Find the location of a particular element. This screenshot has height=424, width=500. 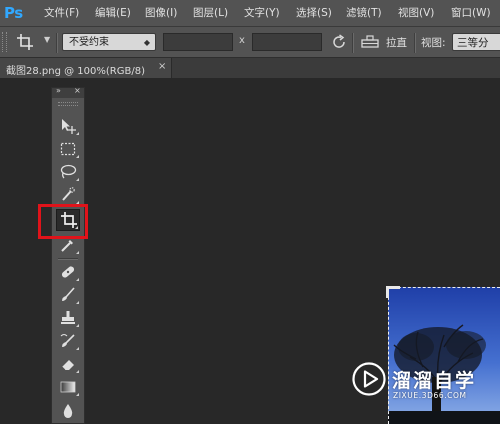

document-tab-strip: 截图28.png @ 100%(RGB/8) × is located at coordinates (250, 68).